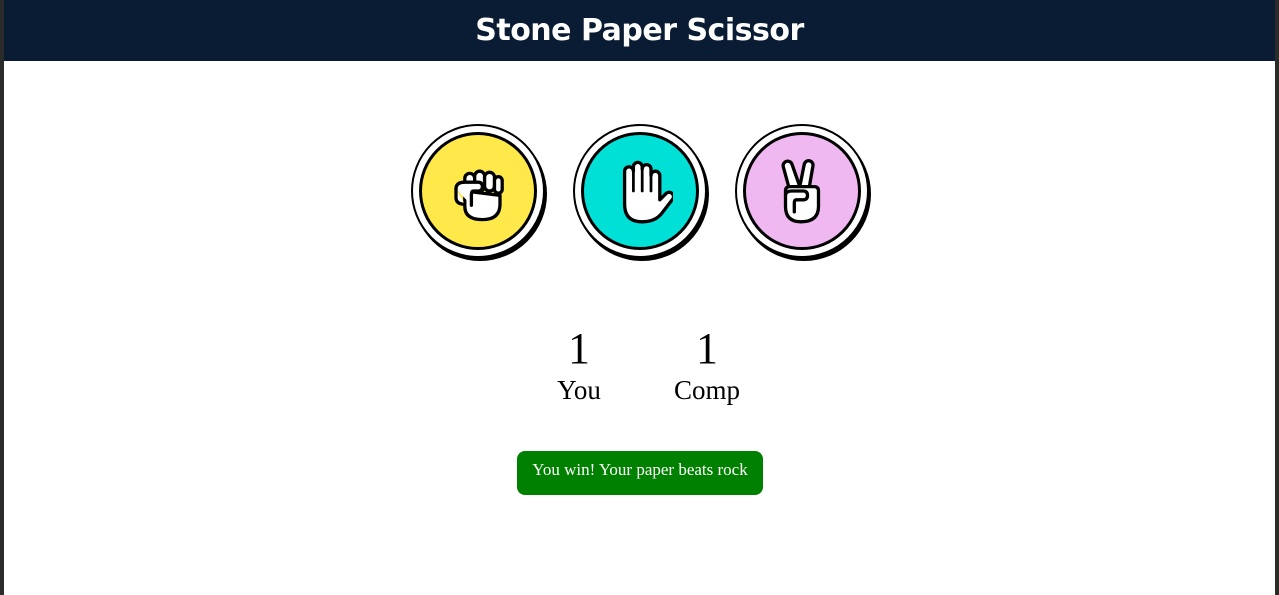 This screenshot has width=1279, height=595. I want to click on rock-choice-circle, so click(478, 191).